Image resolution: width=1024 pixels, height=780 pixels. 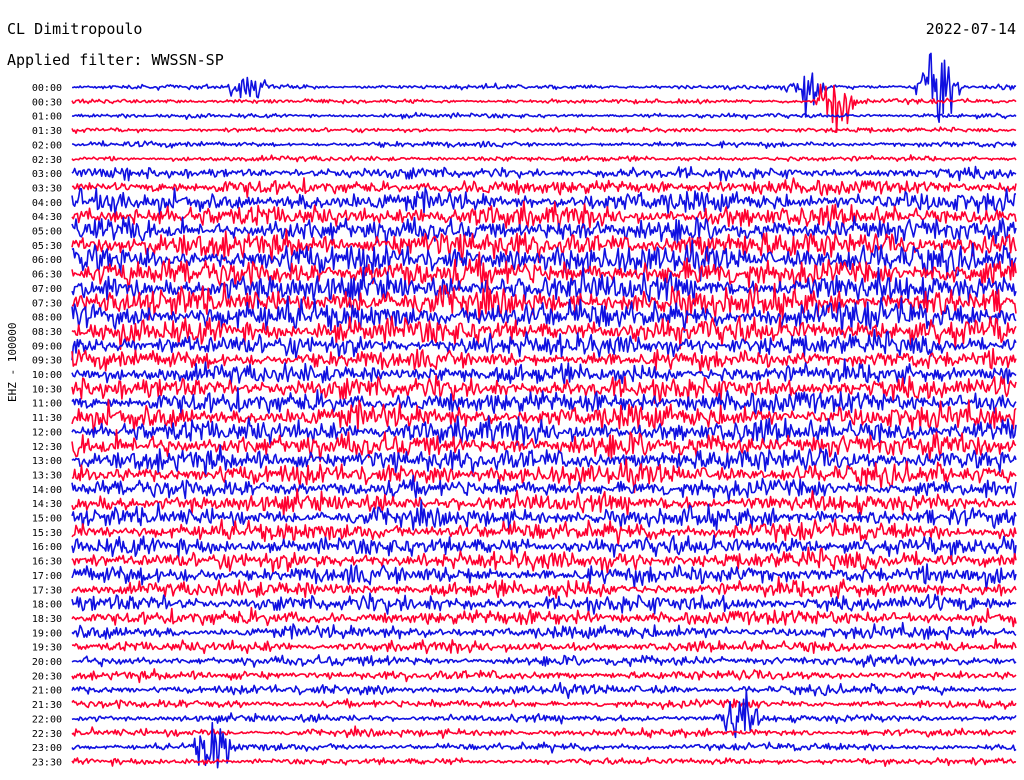 What do you see at coordinates (47, 203) in the screenshot?
I see `row-time-label: 04:00` at bounding box center [47, 203].